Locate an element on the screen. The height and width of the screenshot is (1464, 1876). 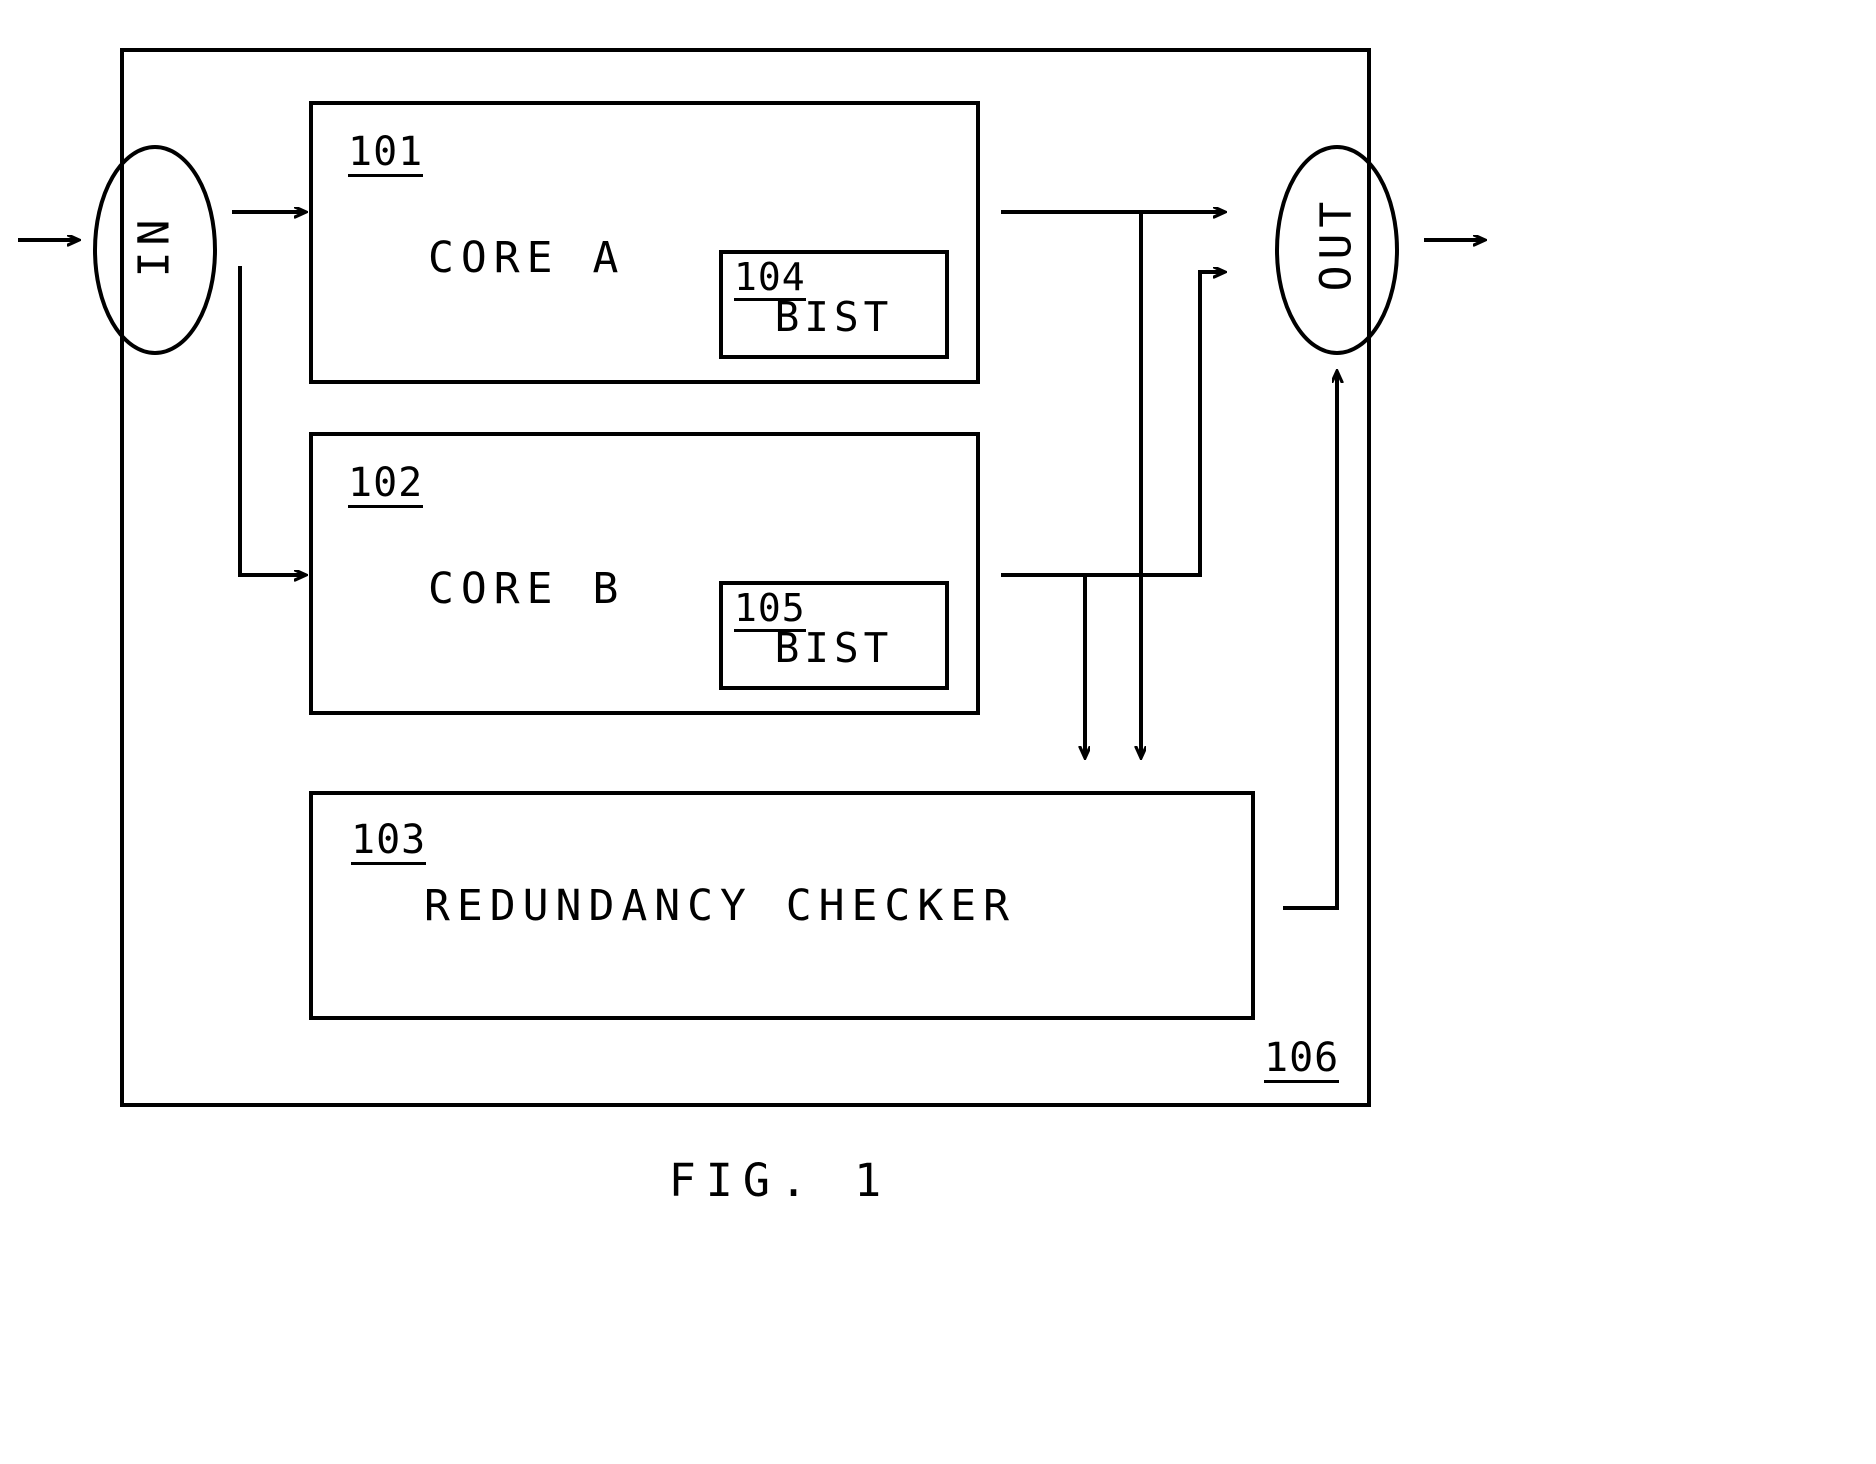
in-terminal-label: IN is located at coordinates (154, 245).